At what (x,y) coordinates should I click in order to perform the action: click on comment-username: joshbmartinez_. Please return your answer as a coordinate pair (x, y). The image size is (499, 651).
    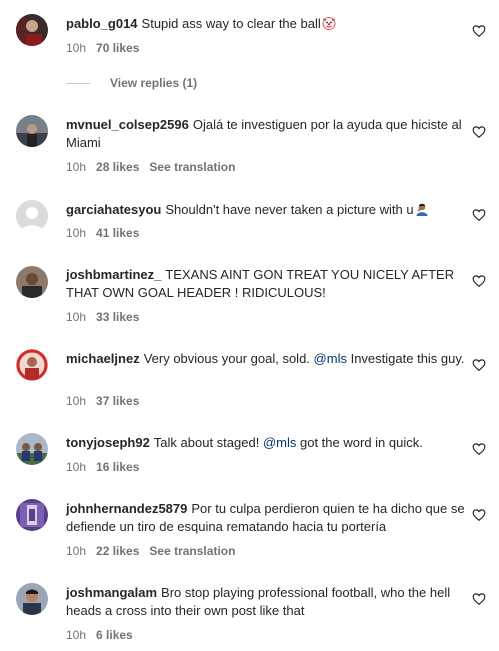
    Looking at the image, I should click on (113, 274).